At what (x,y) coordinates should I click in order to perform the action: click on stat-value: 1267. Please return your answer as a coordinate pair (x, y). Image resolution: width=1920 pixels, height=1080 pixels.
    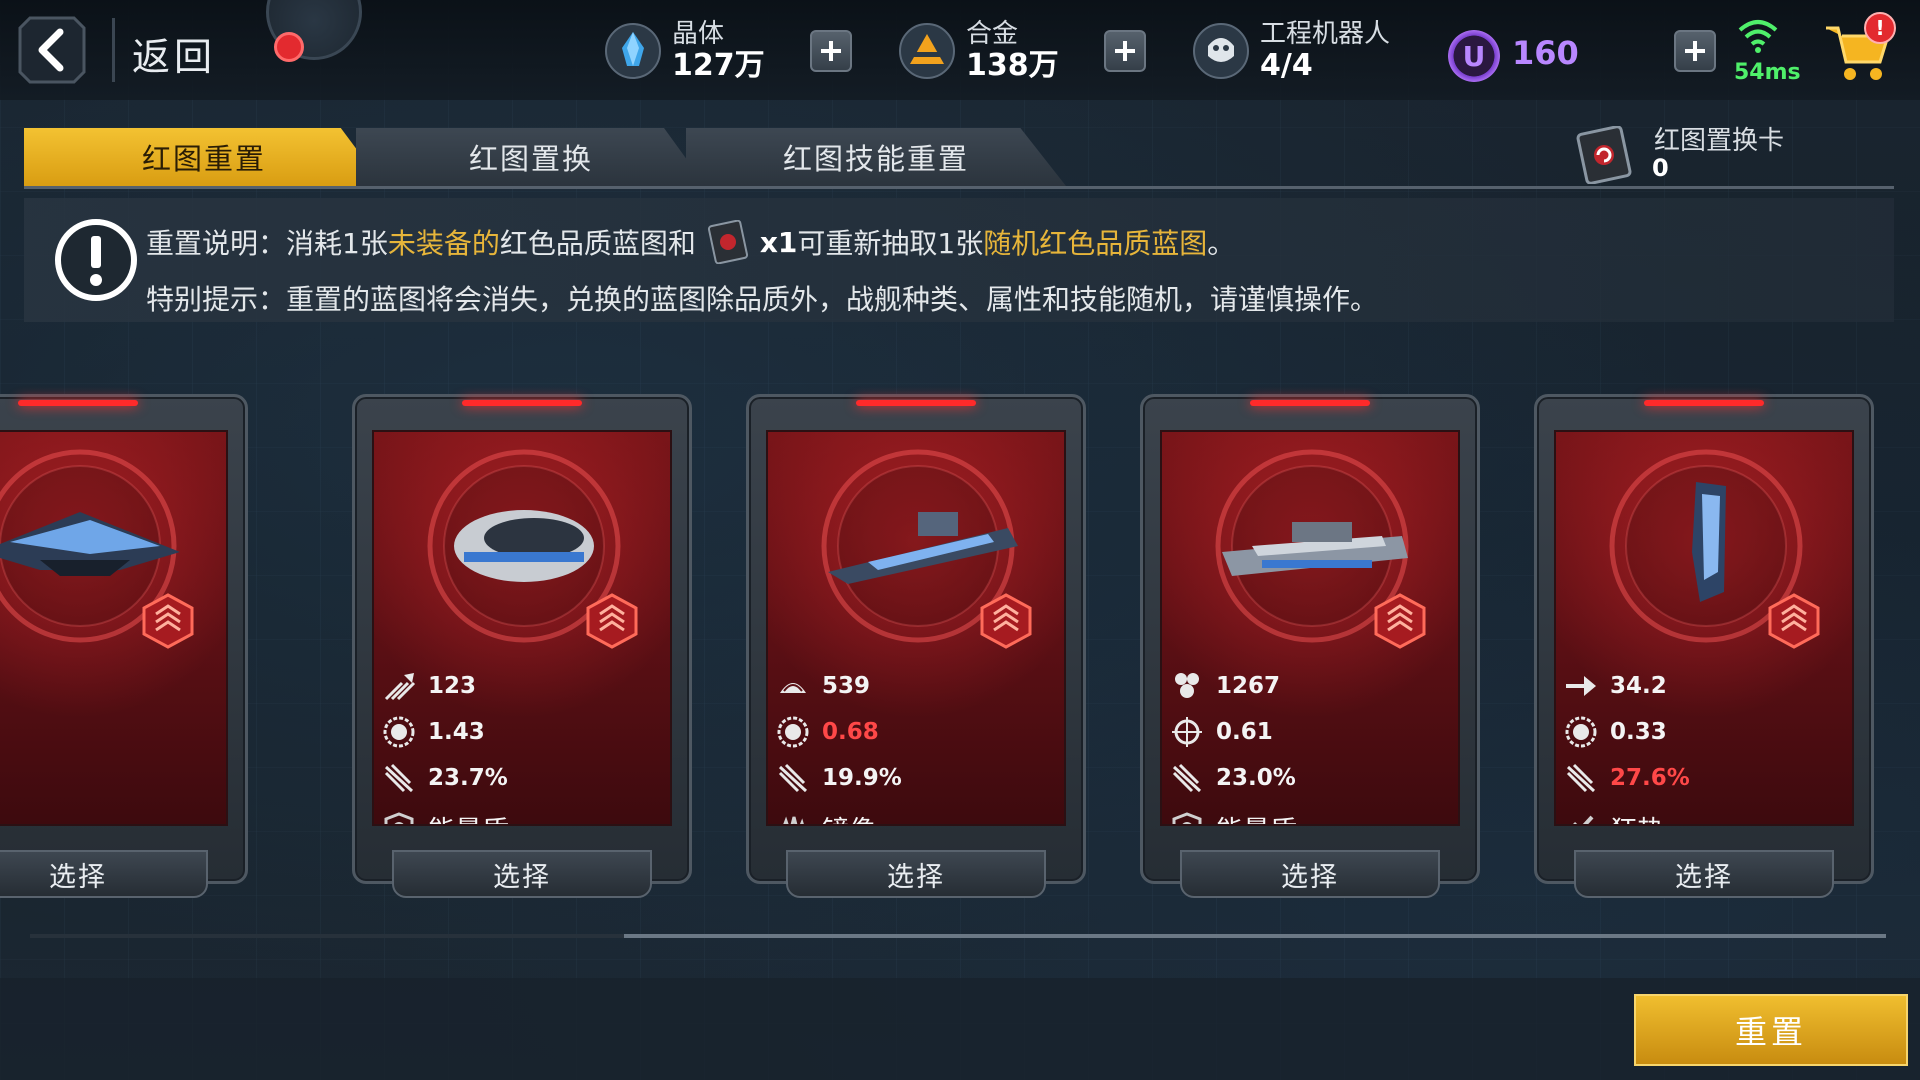
    Looking at the image, I should click on (1248, 686).